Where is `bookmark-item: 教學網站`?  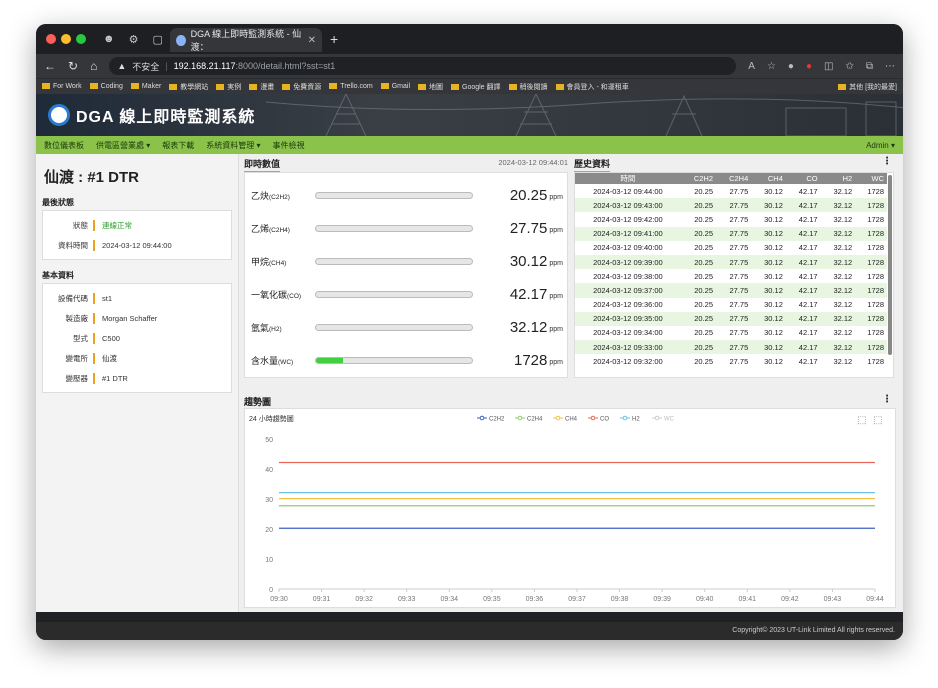 bookmark-item: 教學網站 is located at coordinates (188, 87).